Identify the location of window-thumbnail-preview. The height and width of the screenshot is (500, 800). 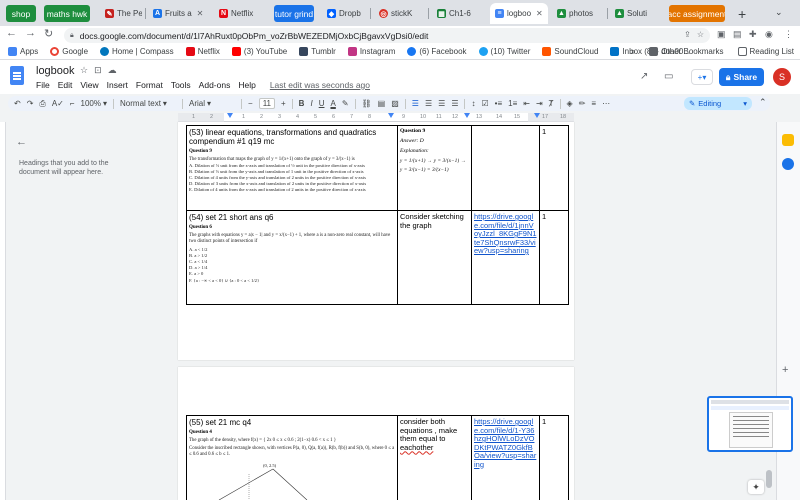
(750, 424).